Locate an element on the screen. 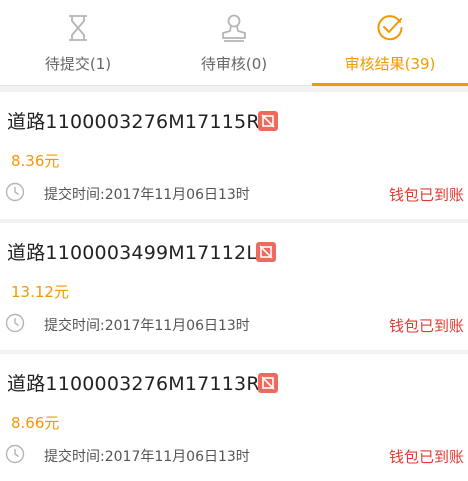 This screenshot has height=481, width=468. stamp-icon is located at coordinates (234, 28).